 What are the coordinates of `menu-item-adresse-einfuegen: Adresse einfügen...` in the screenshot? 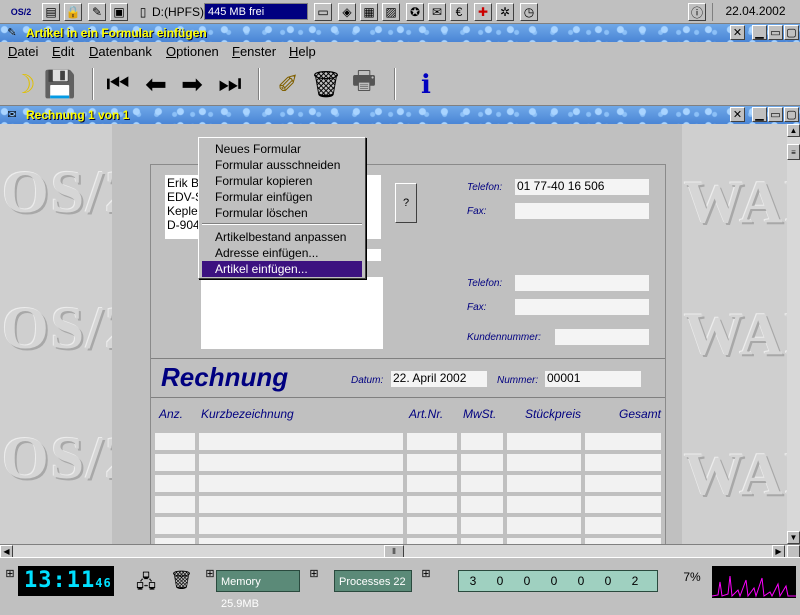 It's located at (282, 253).